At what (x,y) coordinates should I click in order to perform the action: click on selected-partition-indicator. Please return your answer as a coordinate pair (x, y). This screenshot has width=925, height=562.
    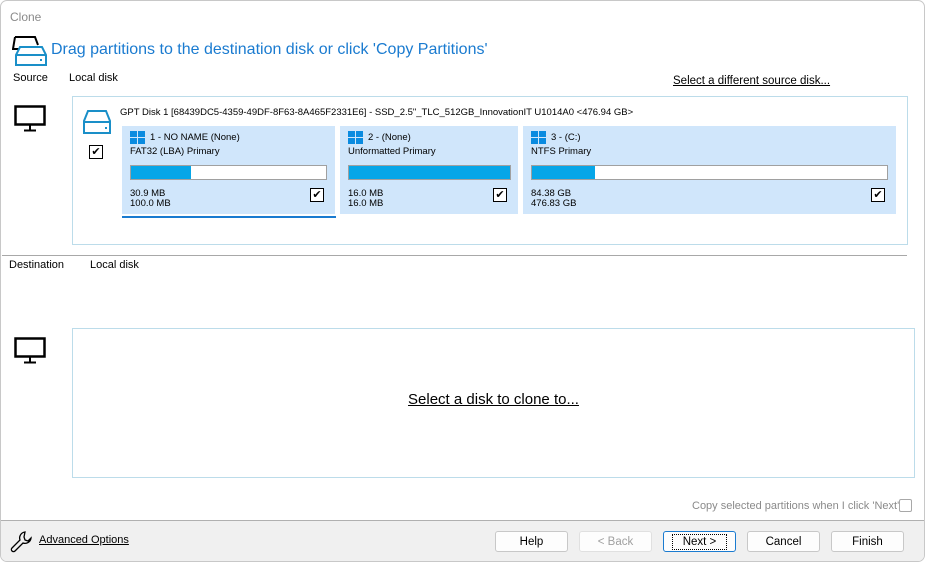
    Looking at the image, I should click on (229, 217).